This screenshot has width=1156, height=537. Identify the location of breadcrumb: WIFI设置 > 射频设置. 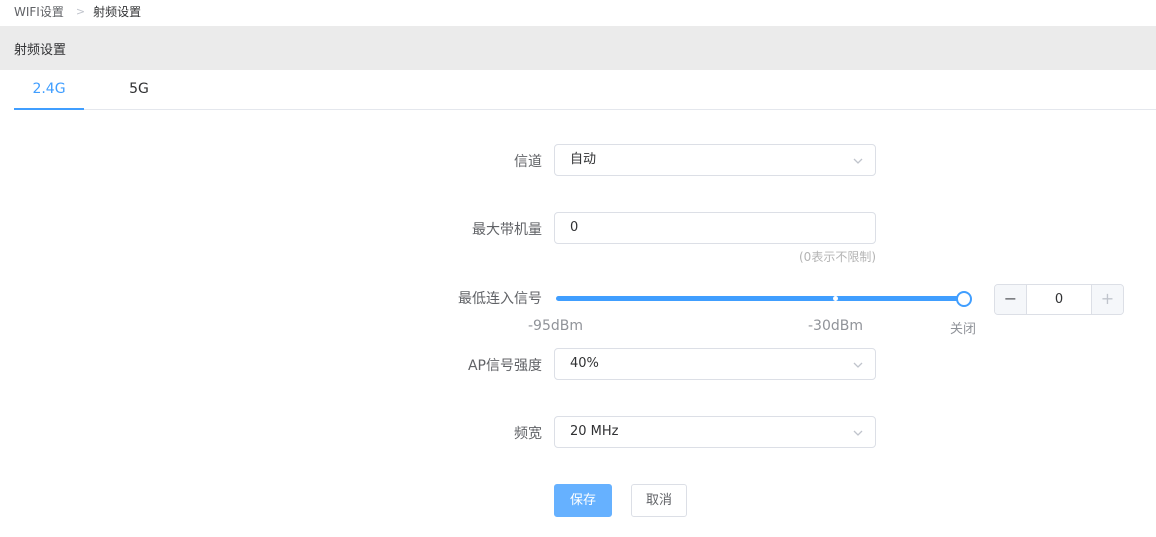
(77, 11).